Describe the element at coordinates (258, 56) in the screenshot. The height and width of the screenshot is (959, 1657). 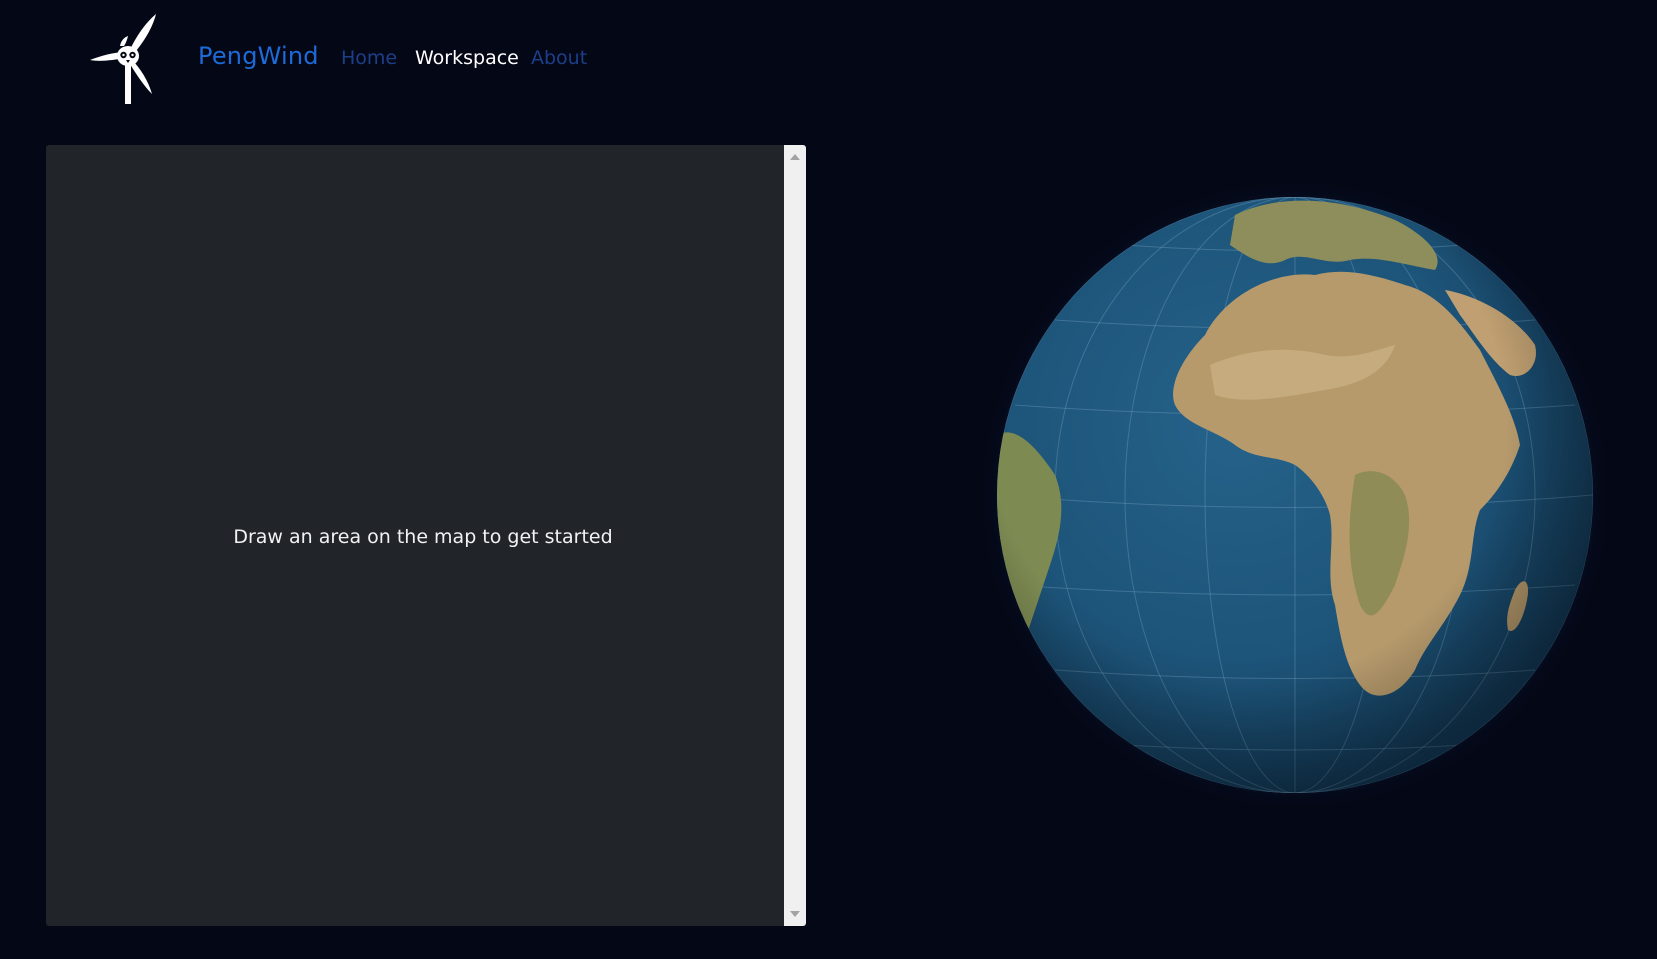
I see `brand-link: PengWind` at that location.